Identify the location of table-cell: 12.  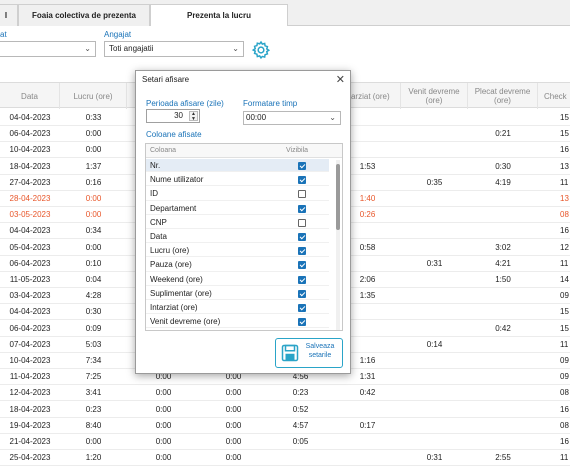
(564, 247).